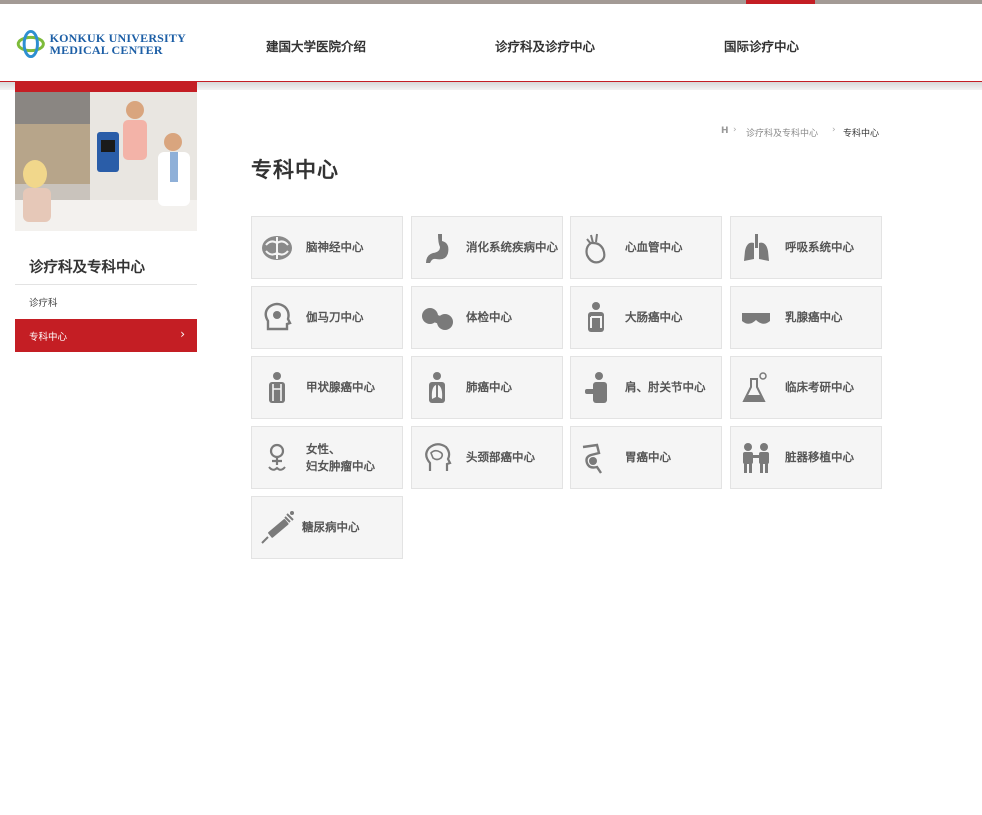  I want to click on breadcrumb-home: H, so click(725, 131).